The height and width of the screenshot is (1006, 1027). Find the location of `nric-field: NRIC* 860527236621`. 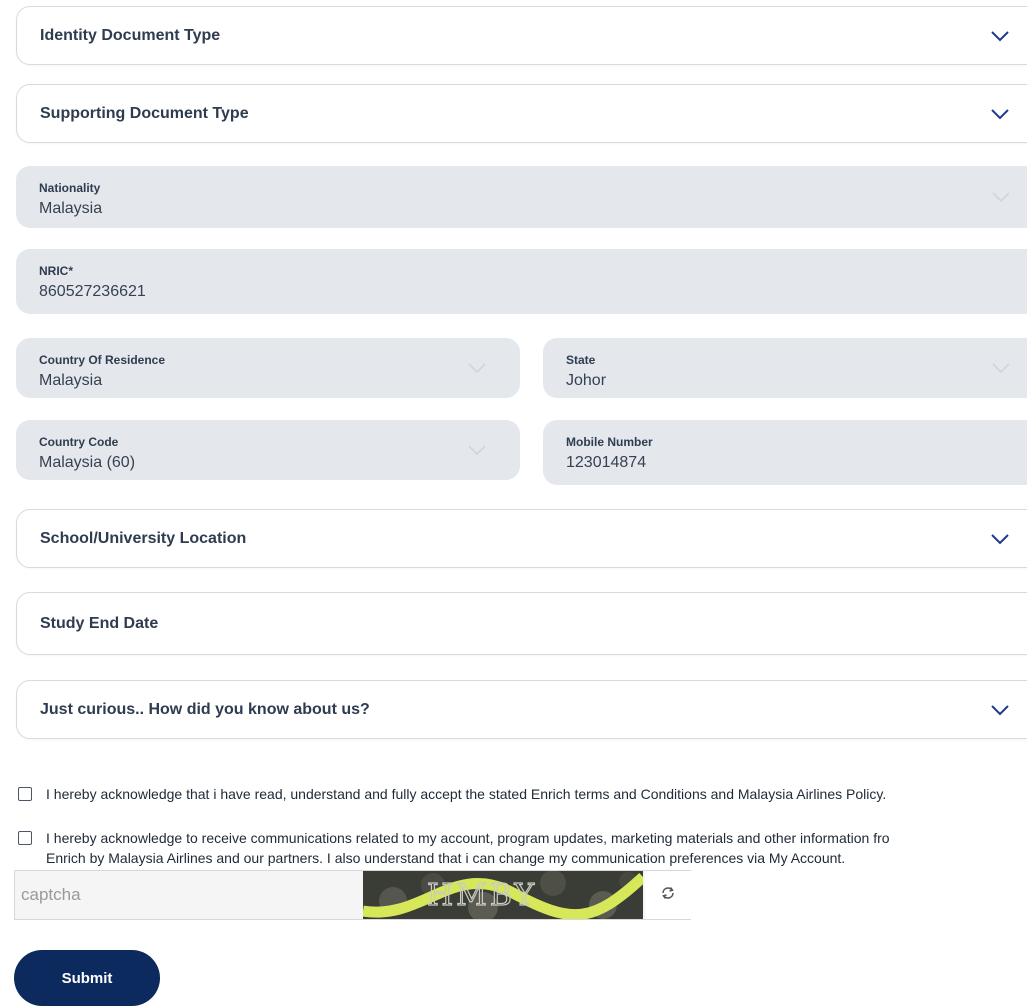

nric-field: NRIC* 860527236621 is located at coordinates (521, 281).